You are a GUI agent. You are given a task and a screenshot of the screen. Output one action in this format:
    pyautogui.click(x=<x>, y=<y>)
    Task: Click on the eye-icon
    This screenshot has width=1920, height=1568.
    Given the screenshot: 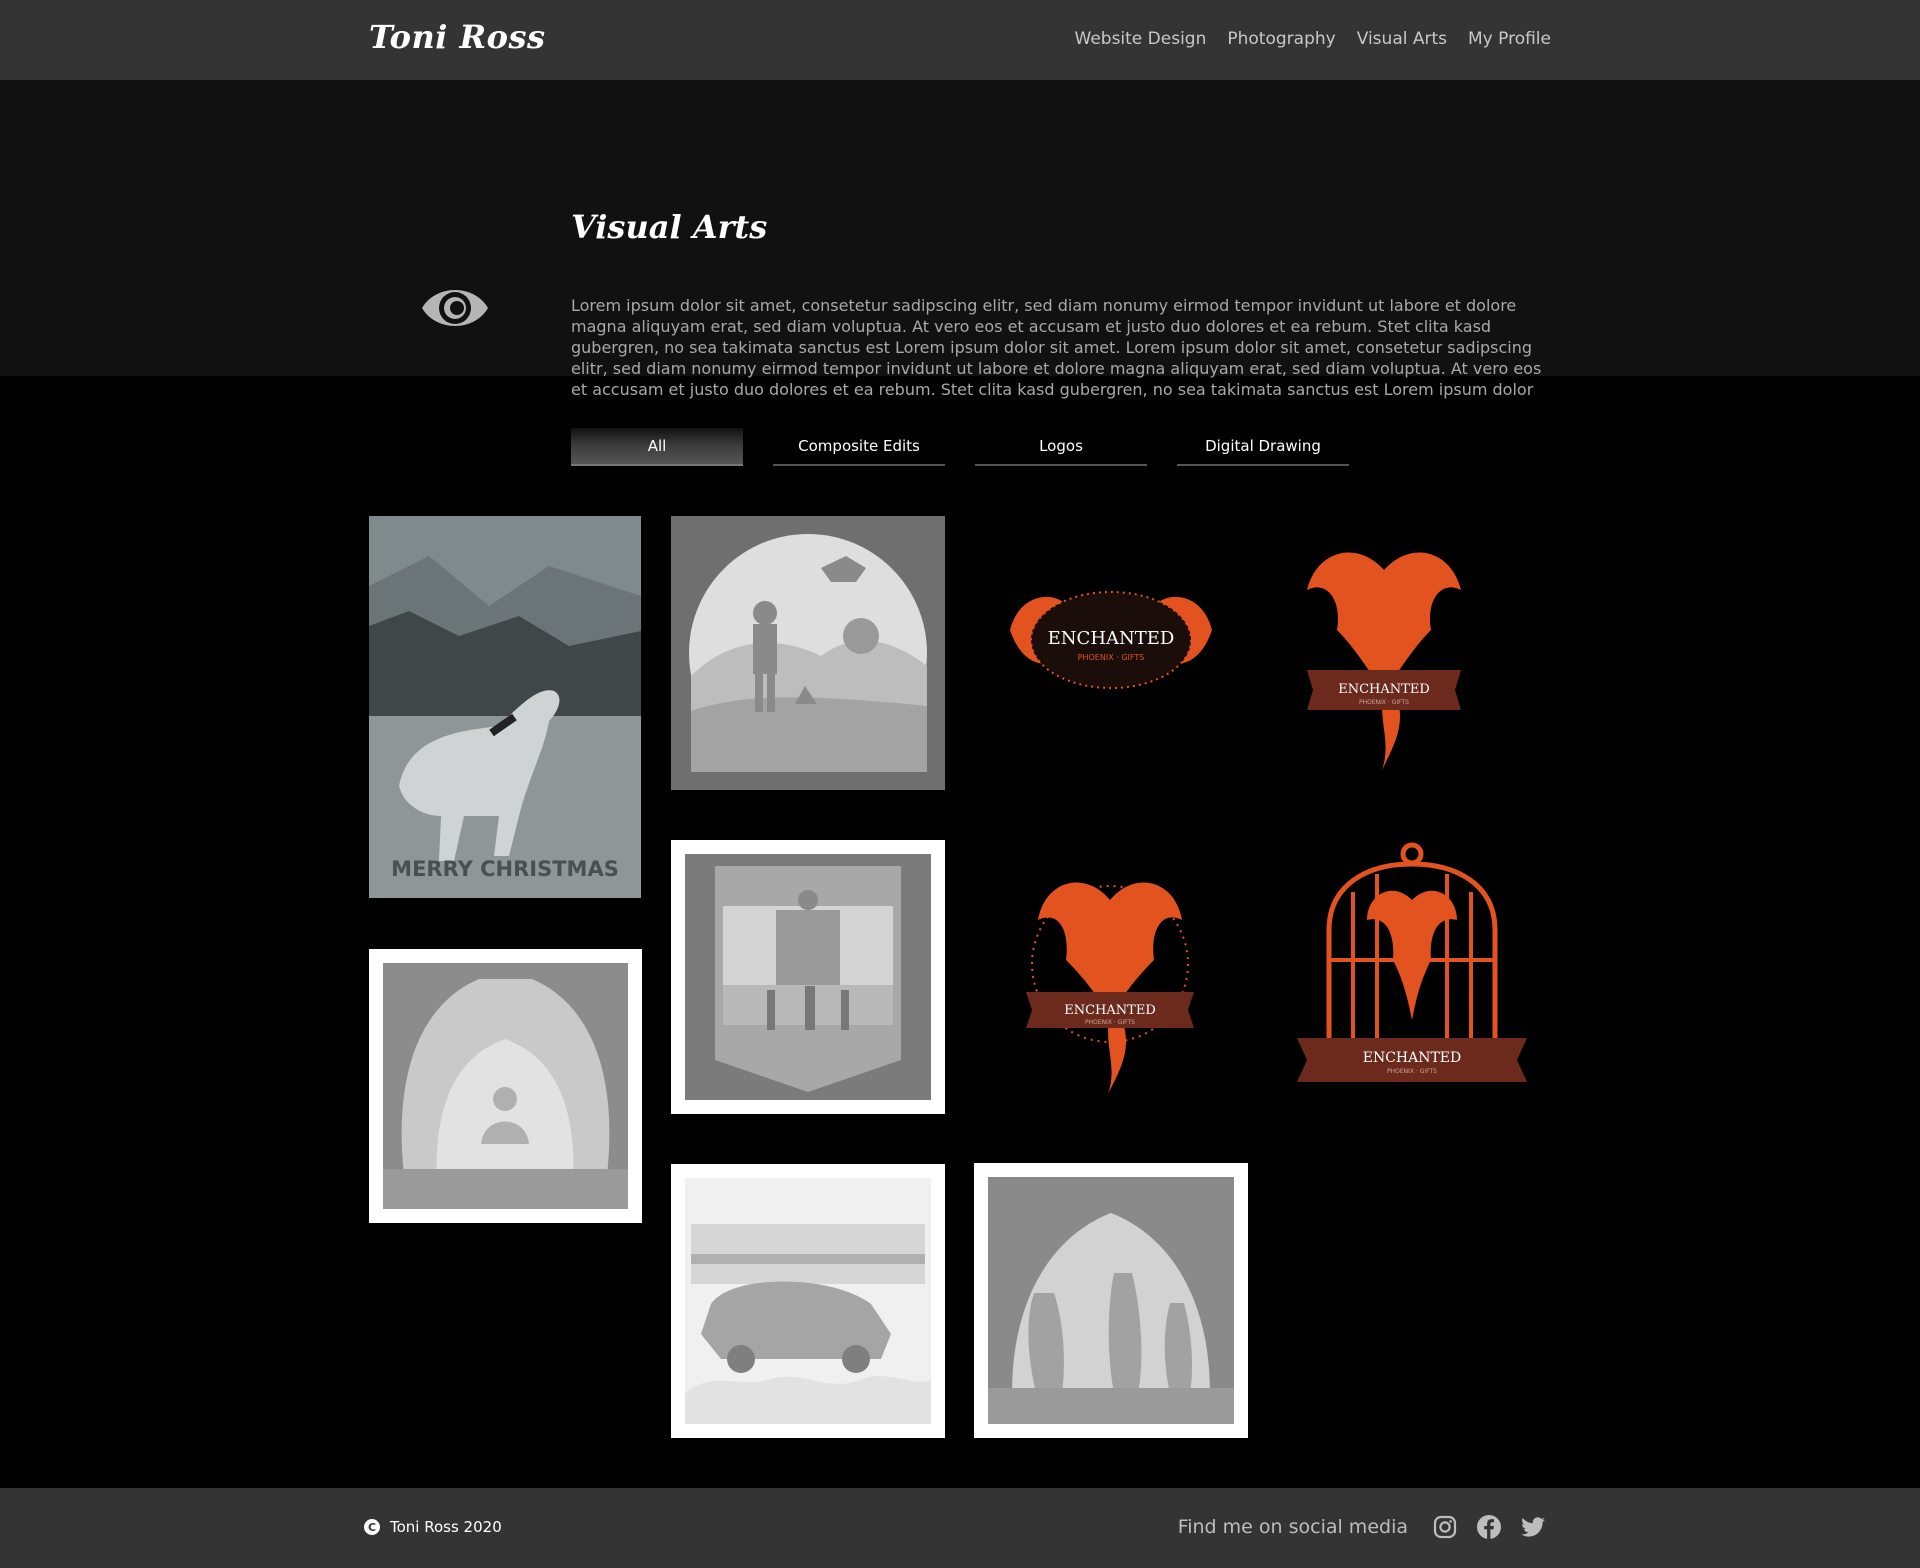 What is the action you would take?
    pyautogui.click(x=455, y=308)
    